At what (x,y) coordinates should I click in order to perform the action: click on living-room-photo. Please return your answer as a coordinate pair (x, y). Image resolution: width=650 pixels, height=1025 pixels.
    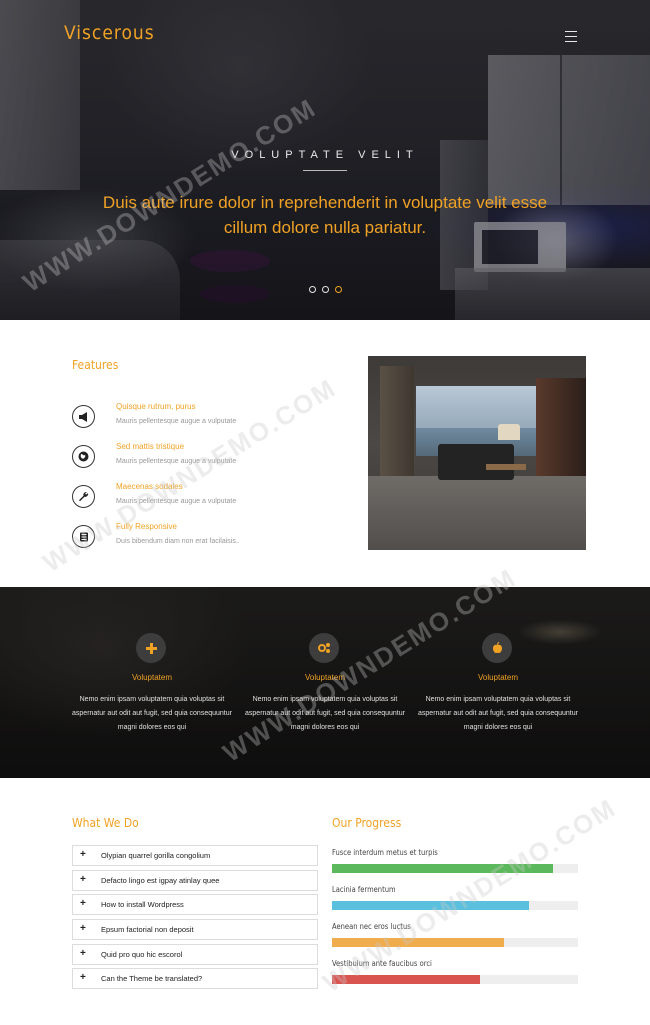
    Looking at the image, I should click on (477, 453).